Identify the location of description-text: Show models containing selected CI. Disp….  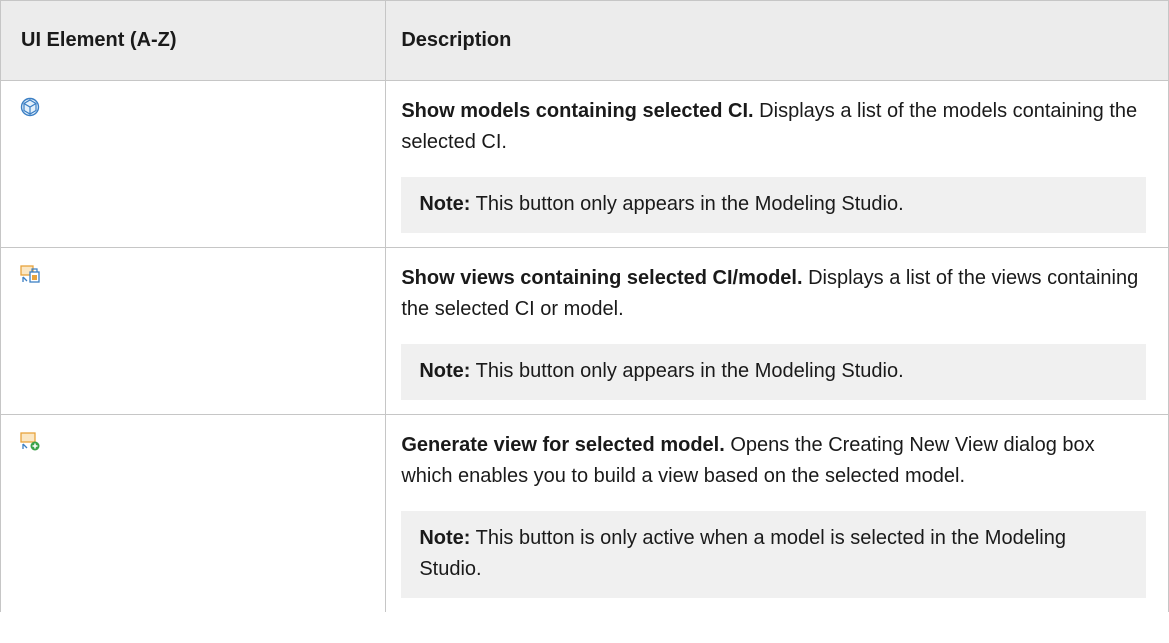
(773, 127).